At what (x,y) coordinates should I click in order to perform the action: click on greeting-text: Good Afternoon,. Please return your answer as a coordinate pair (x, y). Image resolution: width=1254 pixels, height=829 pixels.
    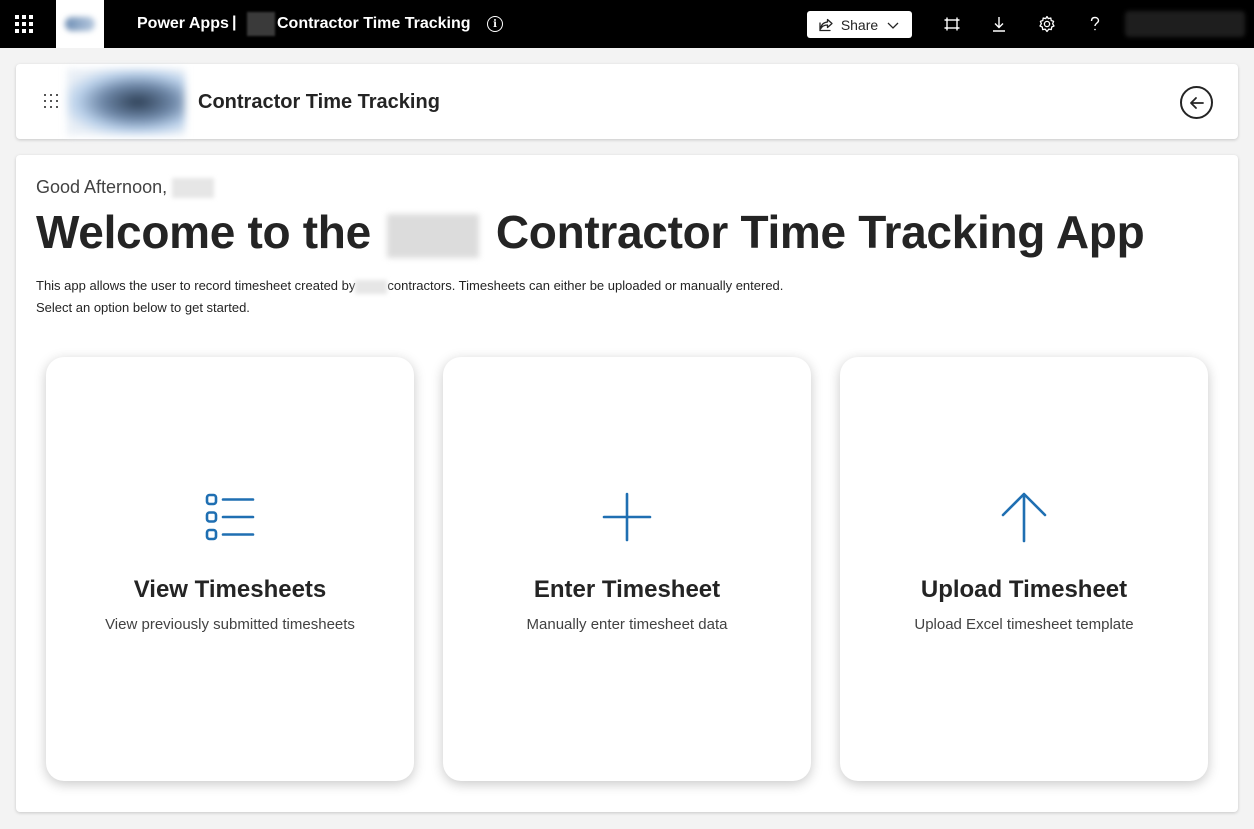
    Looking at the image, I should click on (125, 188).